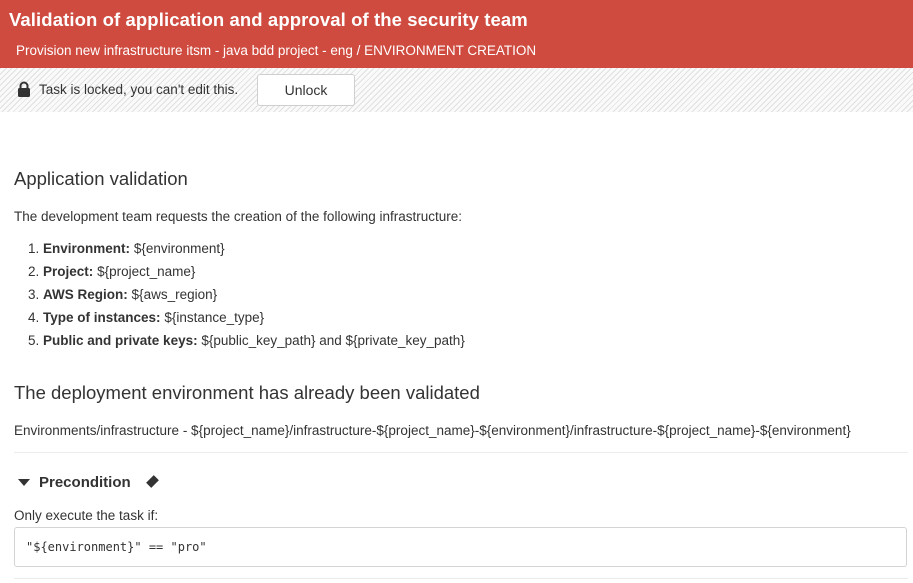  What do you see at coordinates (86, 515) in the screenshot?
I see `precondition-condition-text: Only execute the task if:` at bounding box center [86, 515].